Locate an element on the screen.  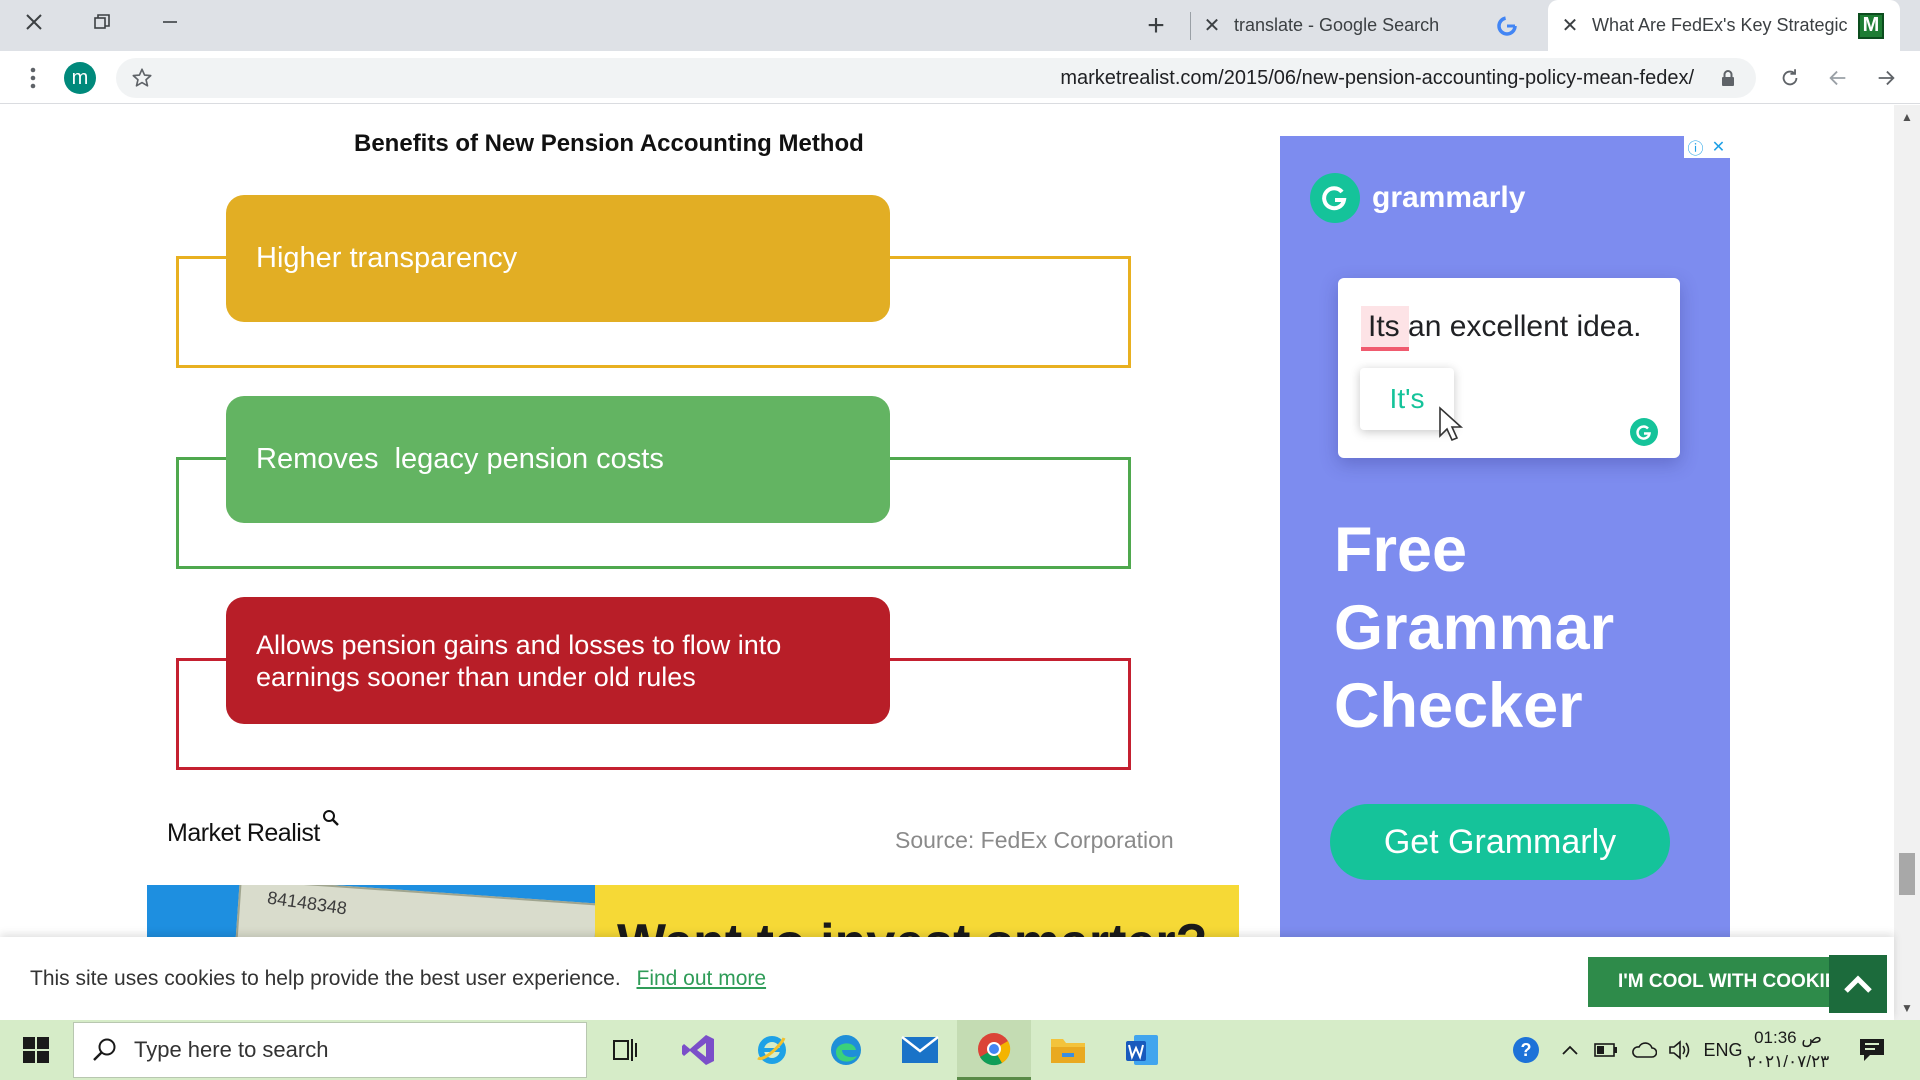
system-clock: 01:36 ص ٢٠٢١/٠٧/٢٣ is located at coordinates (1788, 1050).